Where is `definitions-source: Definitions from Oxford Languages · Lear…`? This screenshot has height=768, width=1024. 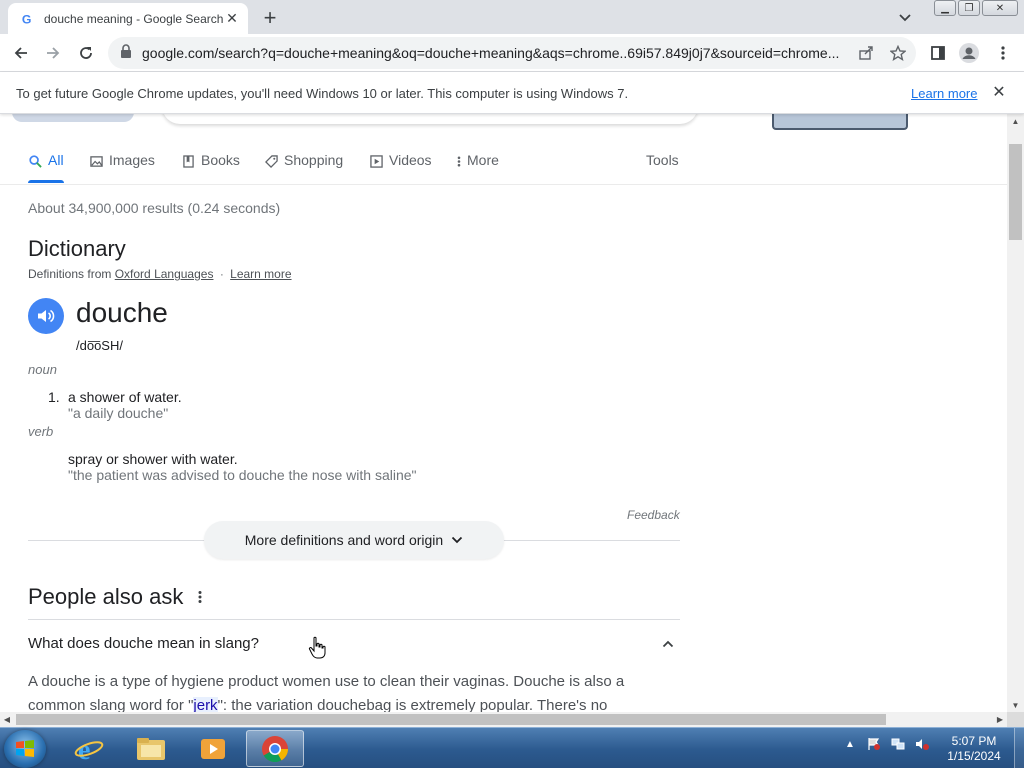
definitions-source: Definitions from Oxford Languages · Lear… is located at coordinates (160, 274).